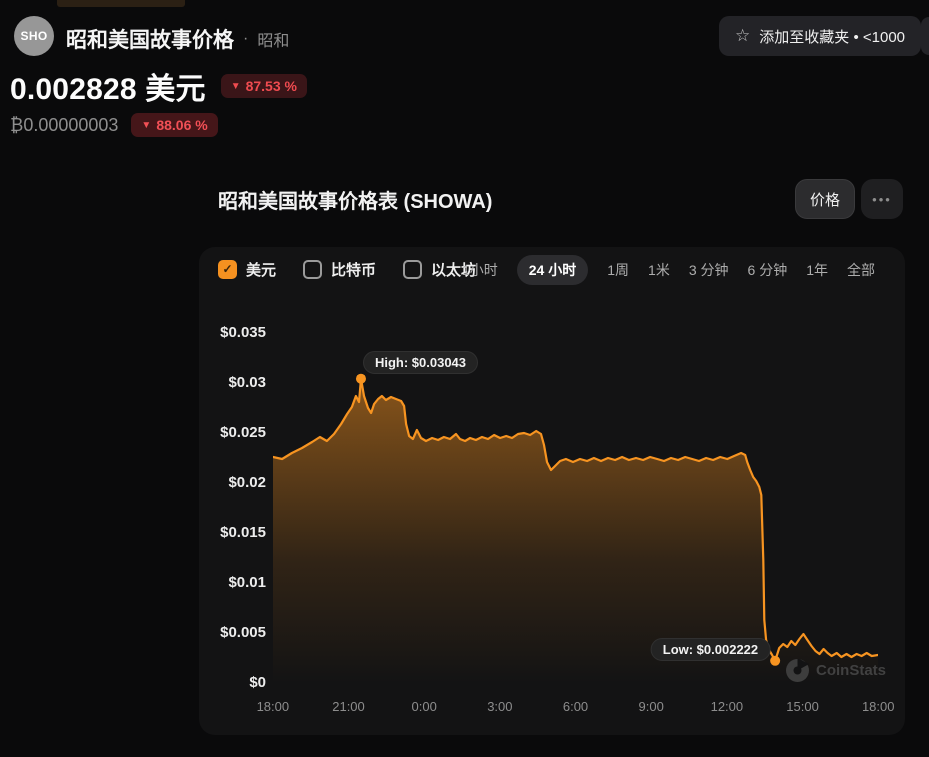 The image size is (929, 757). I want to click on y-axis-tick: $0.035, so click(243, 332).